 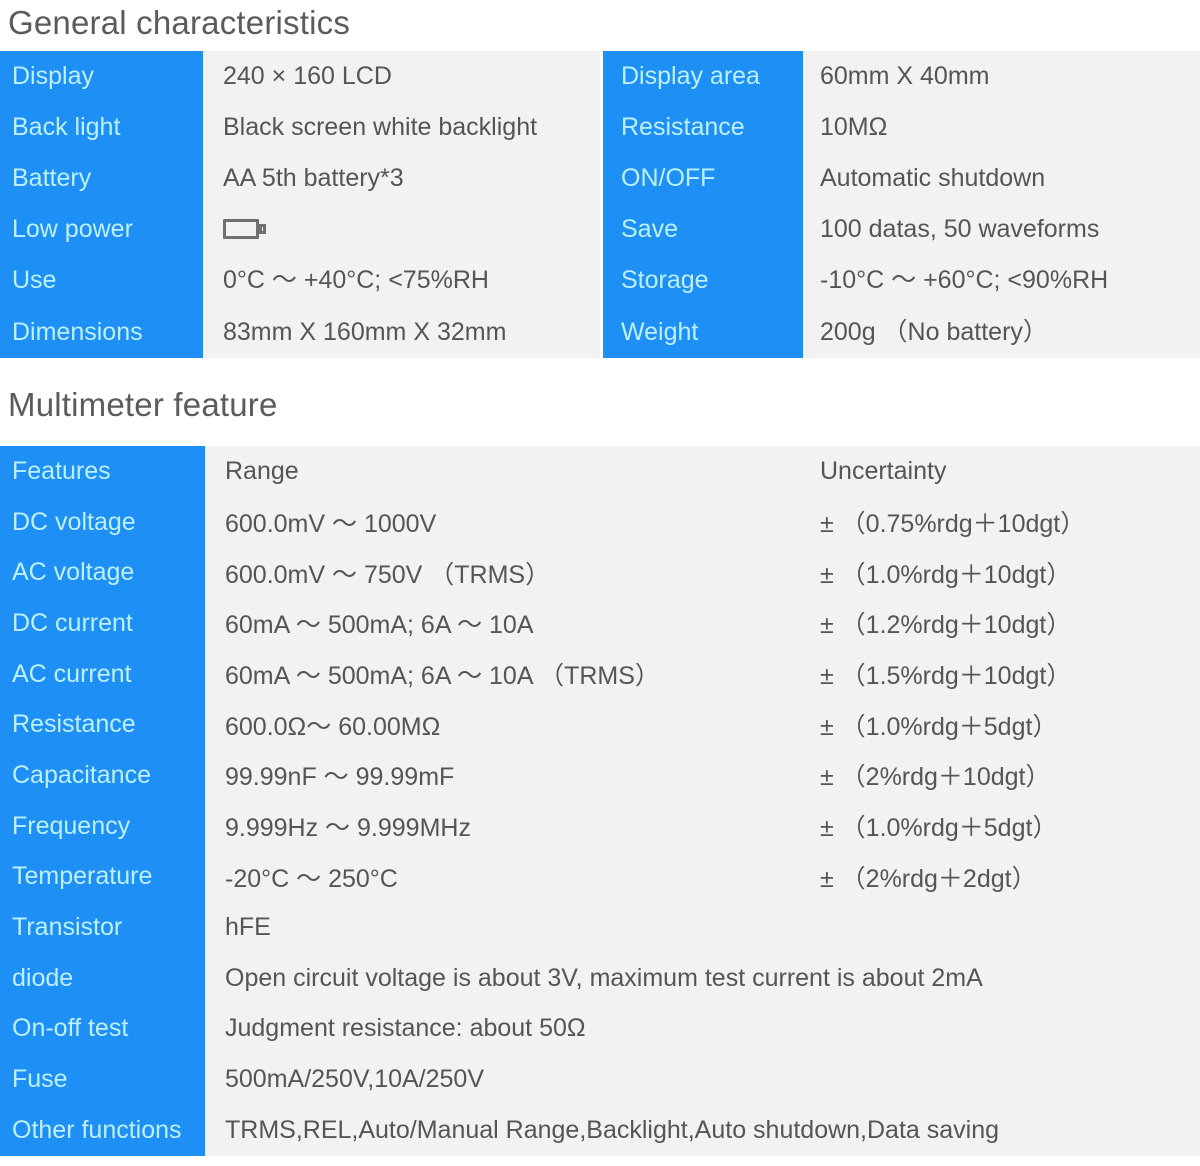 What do you see at coordinates (313, 178) in the screenshot?
I see `table-row-value: AA 5th battery*3` at bounding box center [313, 178].